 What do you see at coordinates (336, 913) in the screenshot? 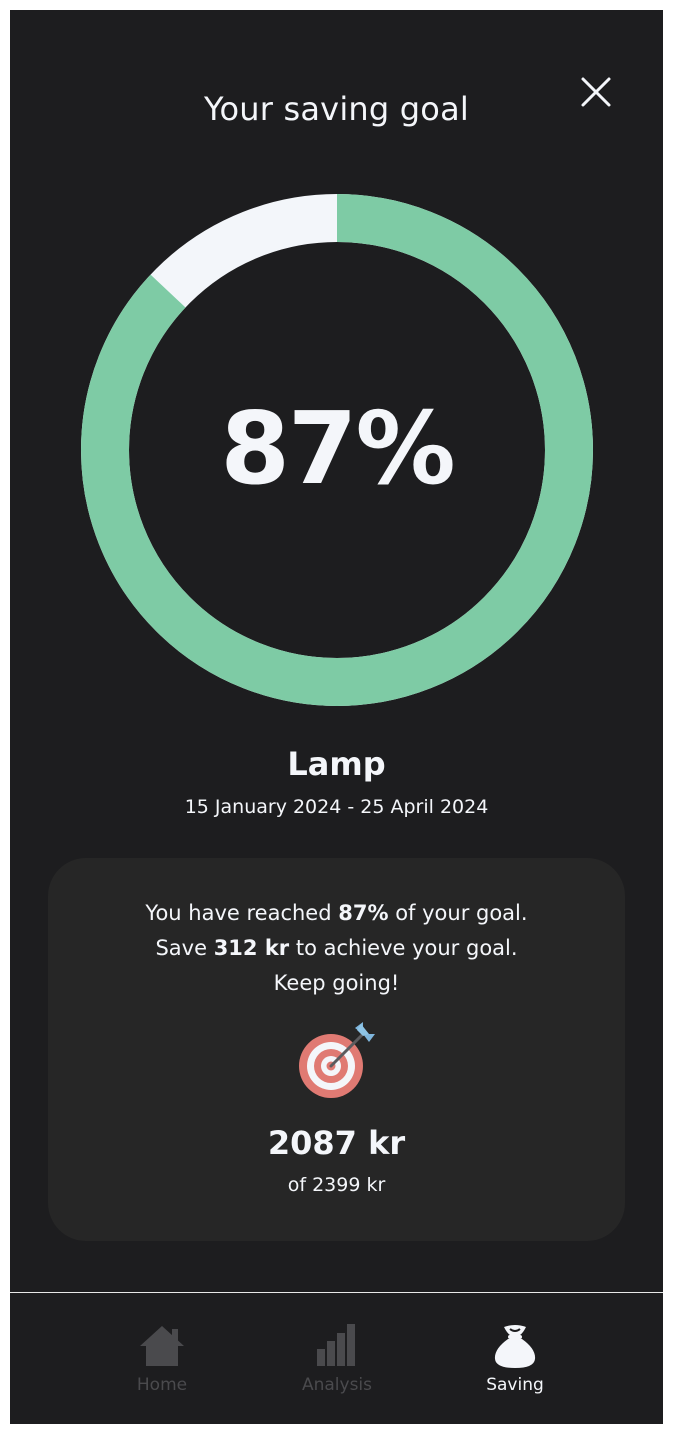
I see `message-line-1: You have reached 87% of your goal.` at bounding box center [336, 913].